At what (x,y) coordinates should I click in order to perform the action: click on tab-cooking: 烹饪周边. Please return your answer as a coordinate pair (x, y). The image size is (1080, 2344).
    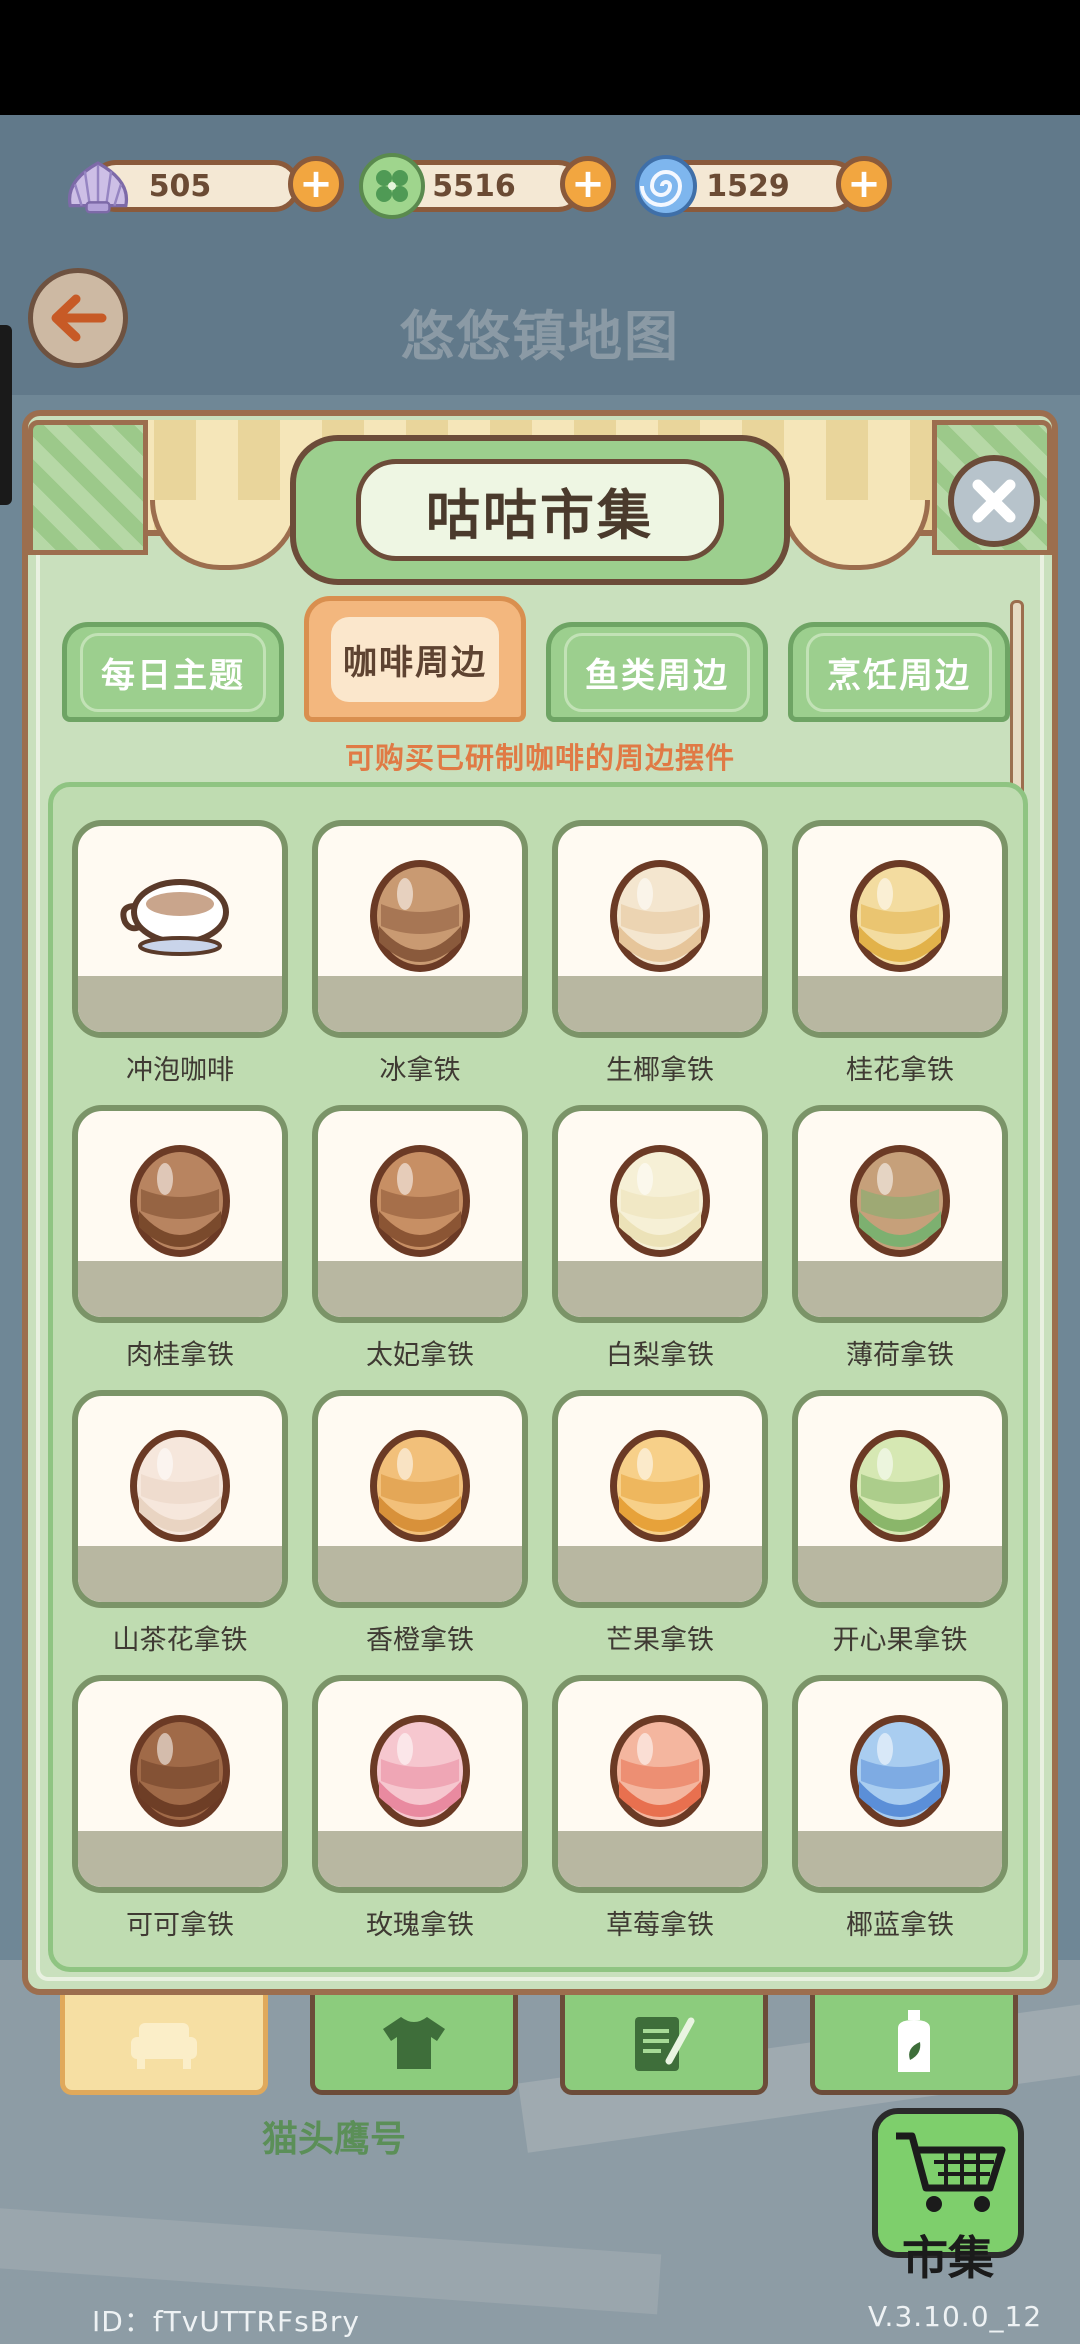
    Looking at the image, I should click on (899, 672).